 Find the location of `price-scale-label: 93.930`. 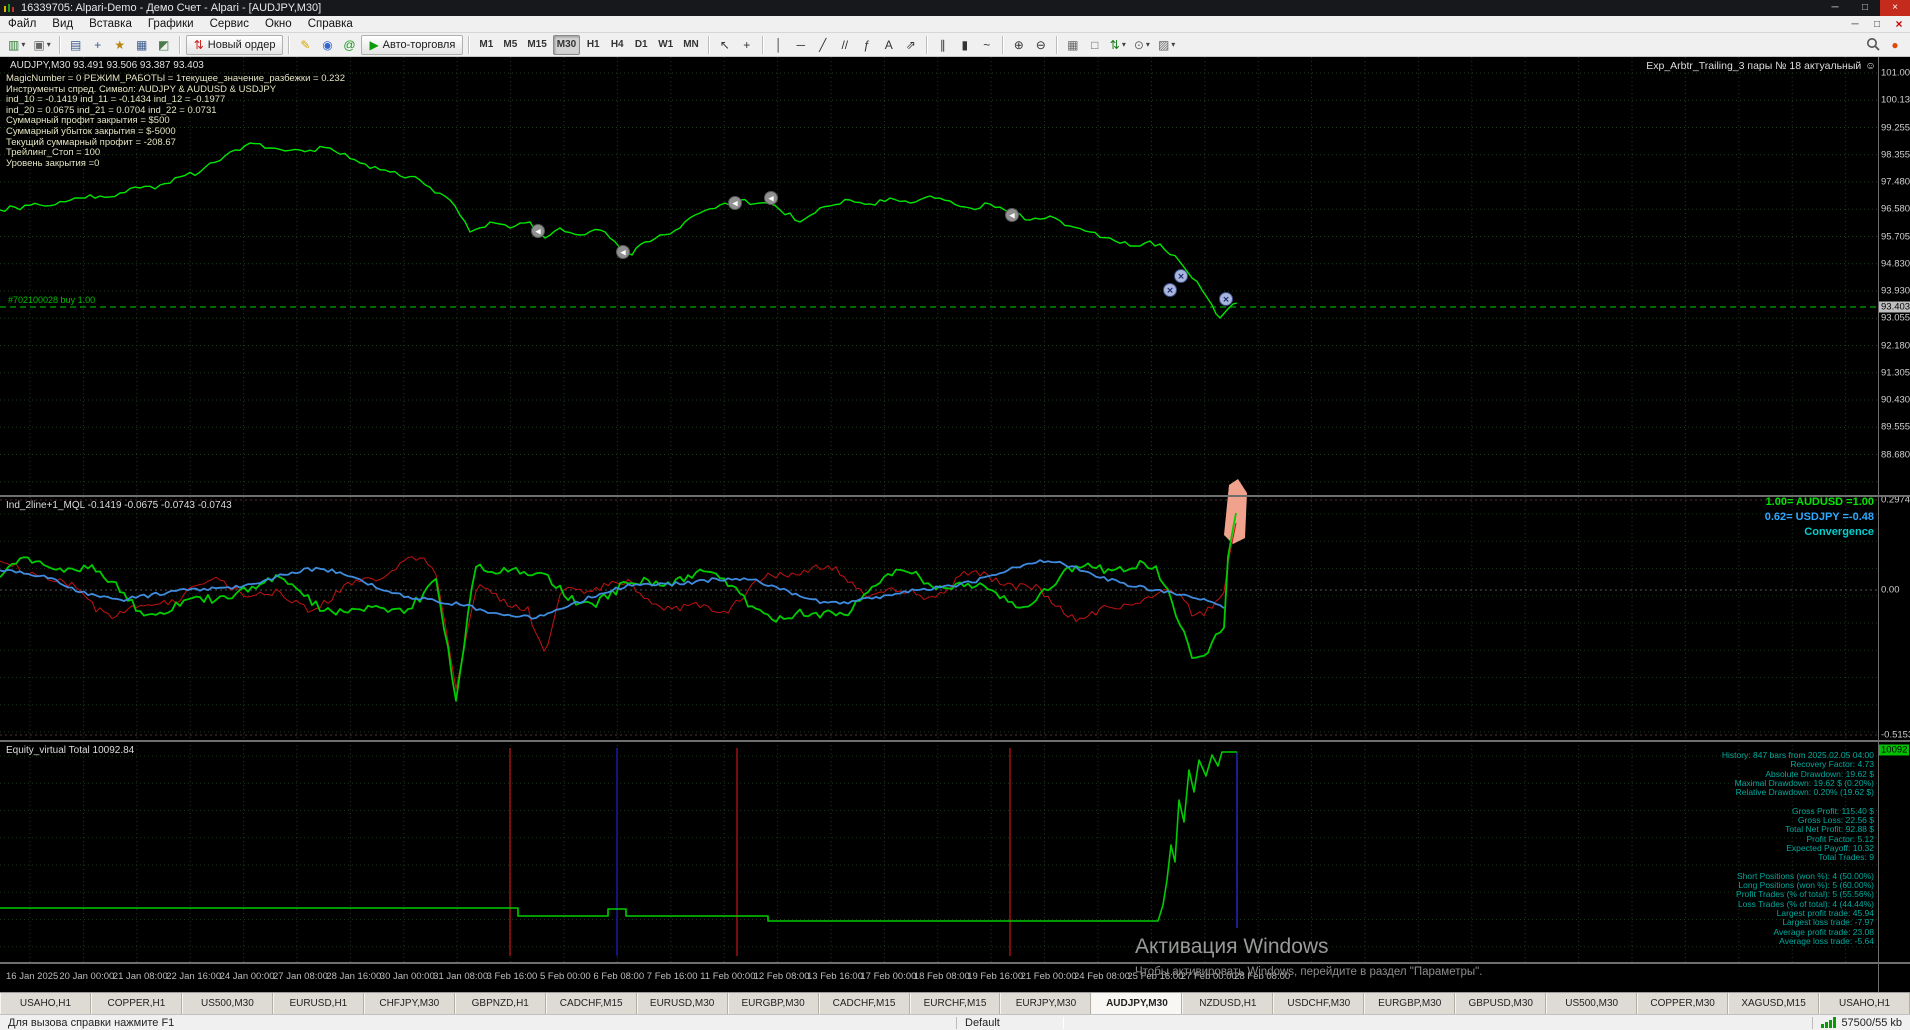

price-scale-label: 93.930 is located at coordinates (1895, 291).